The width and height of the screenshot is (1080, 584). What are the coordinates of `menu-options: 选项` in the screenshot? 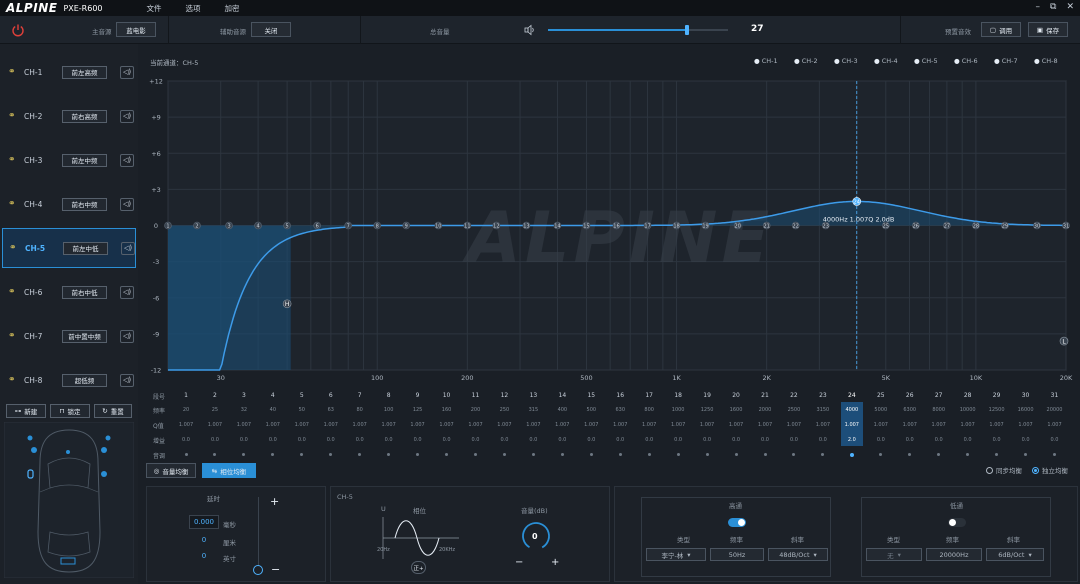 It's located at (193, 8).